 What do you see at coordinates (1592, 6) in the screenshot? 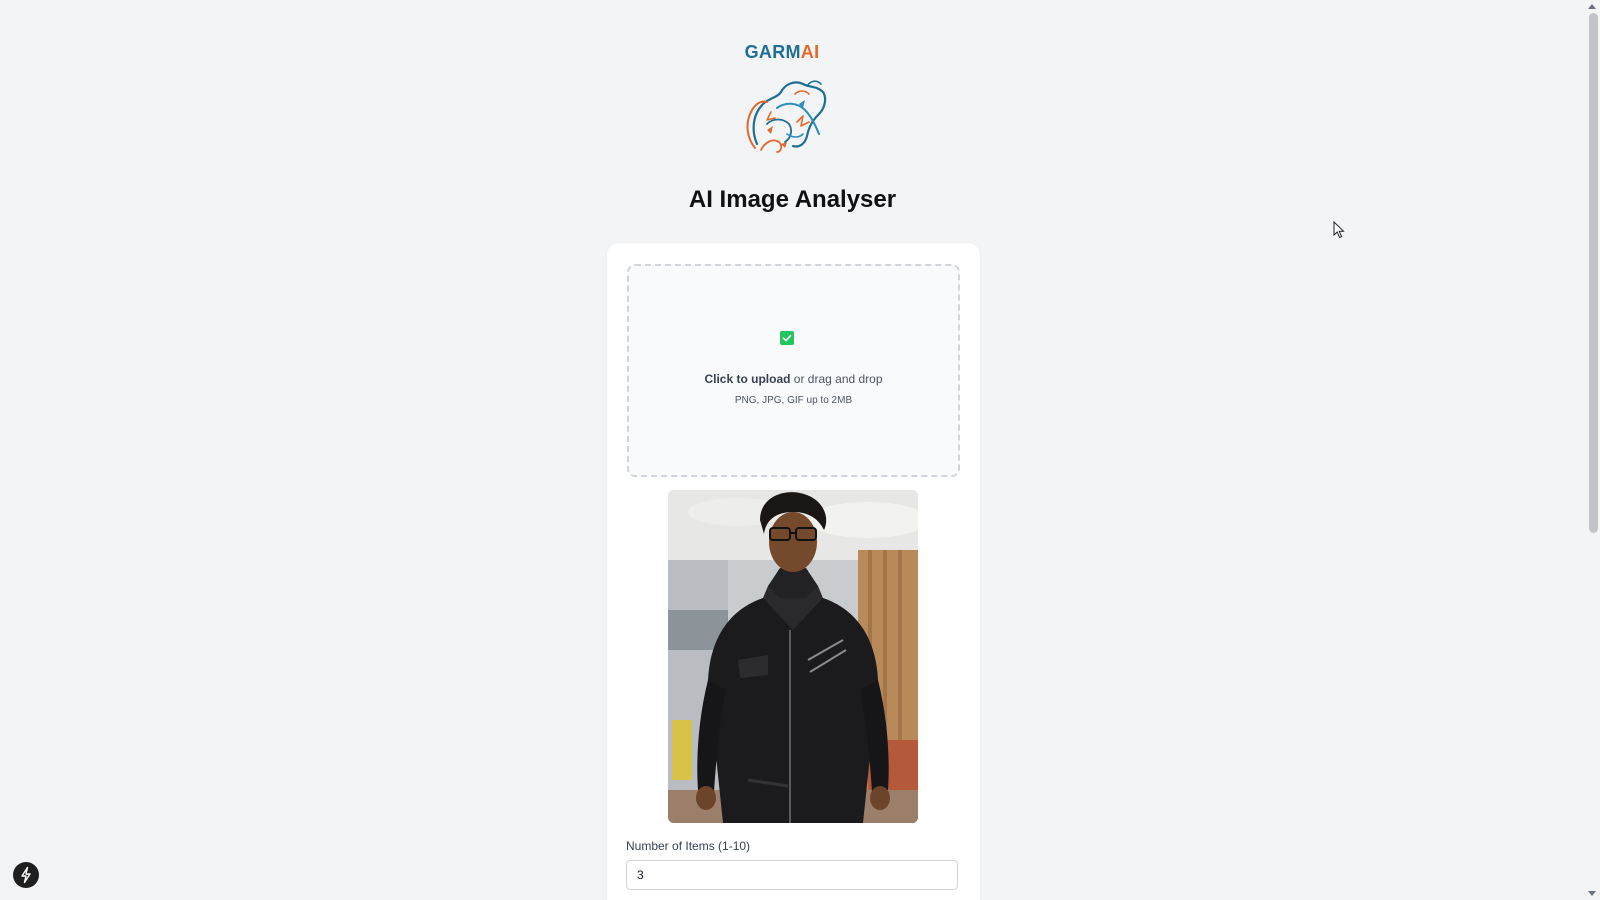
I see `scroll-up-arrow-icon` at bounding box center [1592, 6].